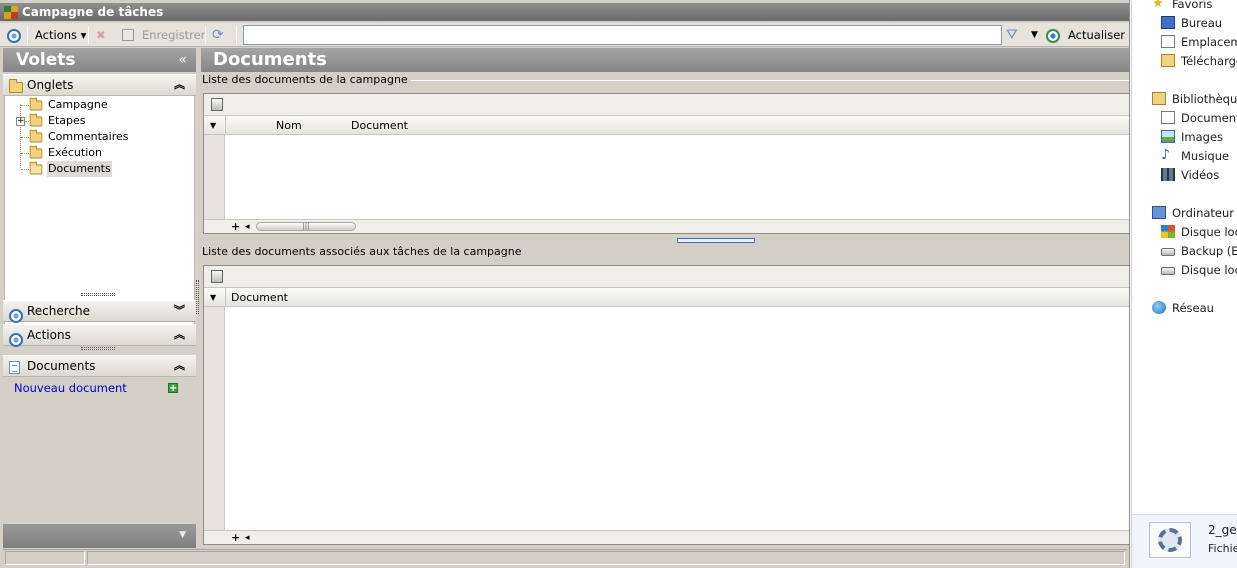 The image size is (1237, 568). What do you see at coordinates (622, 35) in the screenshot?
I see `search-input` at bounding box center [622, 35].